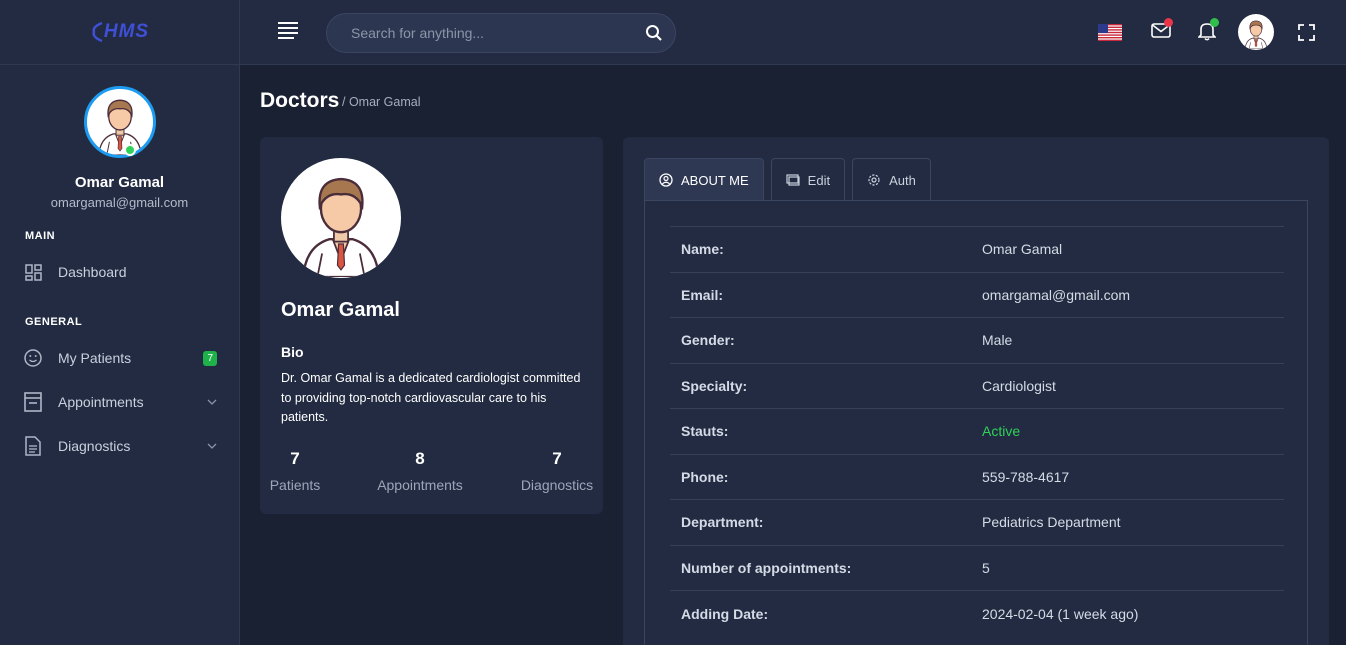 Image resolution: width=1346 pixels, height=645 pixels. I want to click on tab-label: Auth, so click(902, 180).